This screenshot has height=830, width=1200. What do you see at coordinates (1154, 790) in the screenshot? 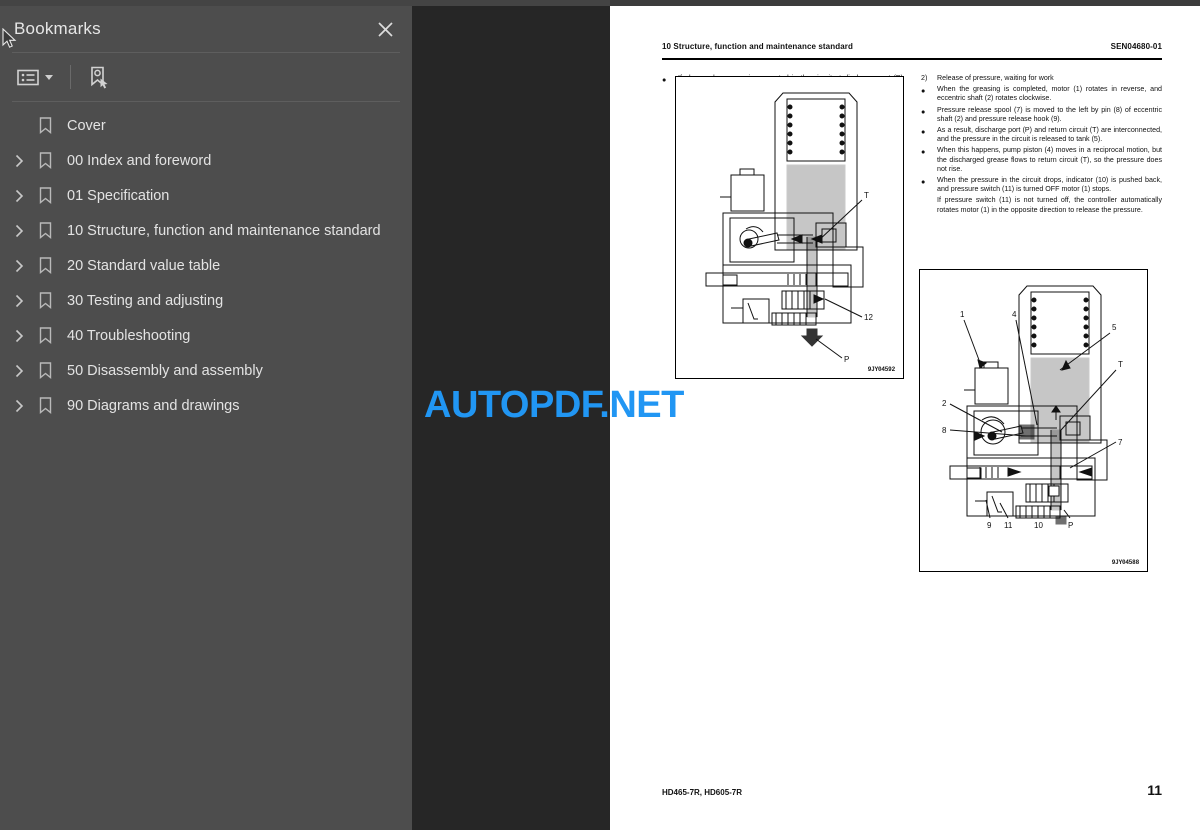
I see `footer-page-number: 11` at bounding box center [1154, 790].